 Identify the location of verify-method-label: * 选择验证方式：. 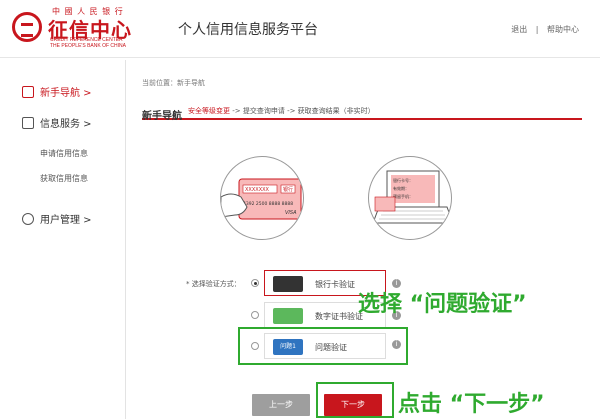
(213, 284).